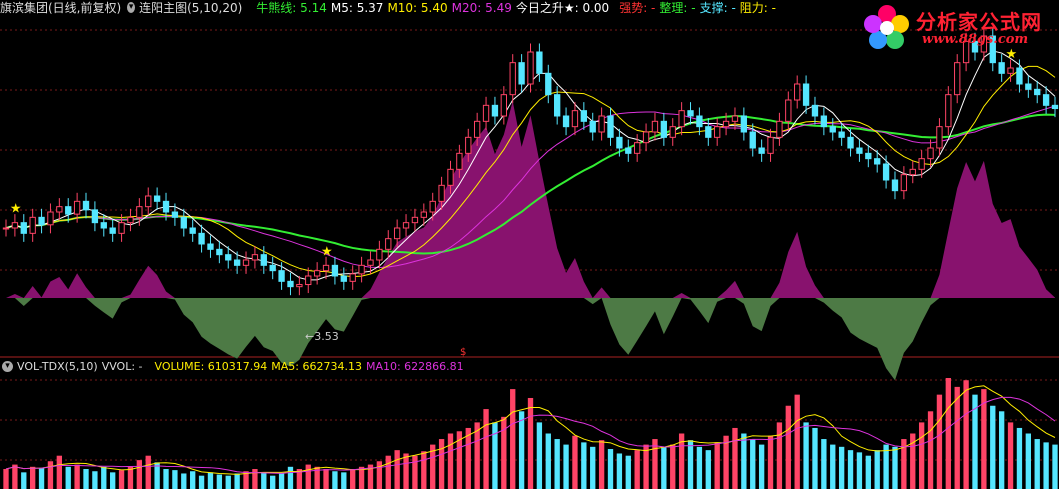  I want to click on m5-label: M5: 5.37, so click(357, 8).